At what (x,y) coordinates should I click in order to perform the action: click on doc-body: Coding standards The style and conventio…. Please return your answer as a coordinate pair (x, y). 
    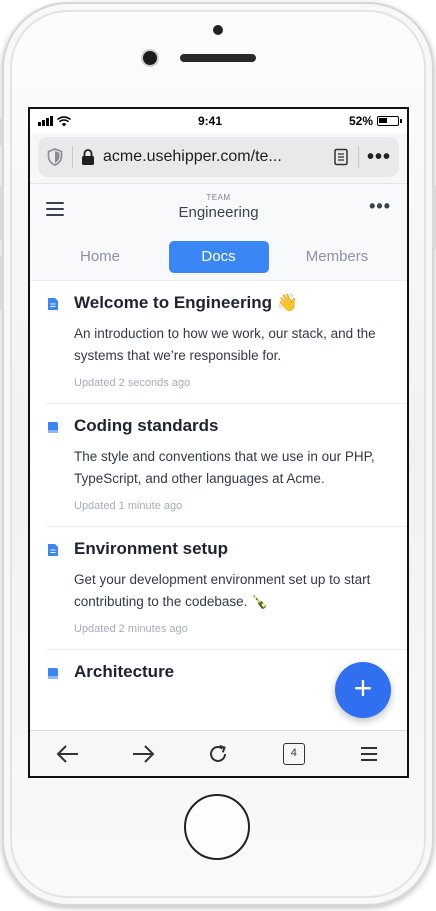
    Looking at the image, I should click on (240, 470).